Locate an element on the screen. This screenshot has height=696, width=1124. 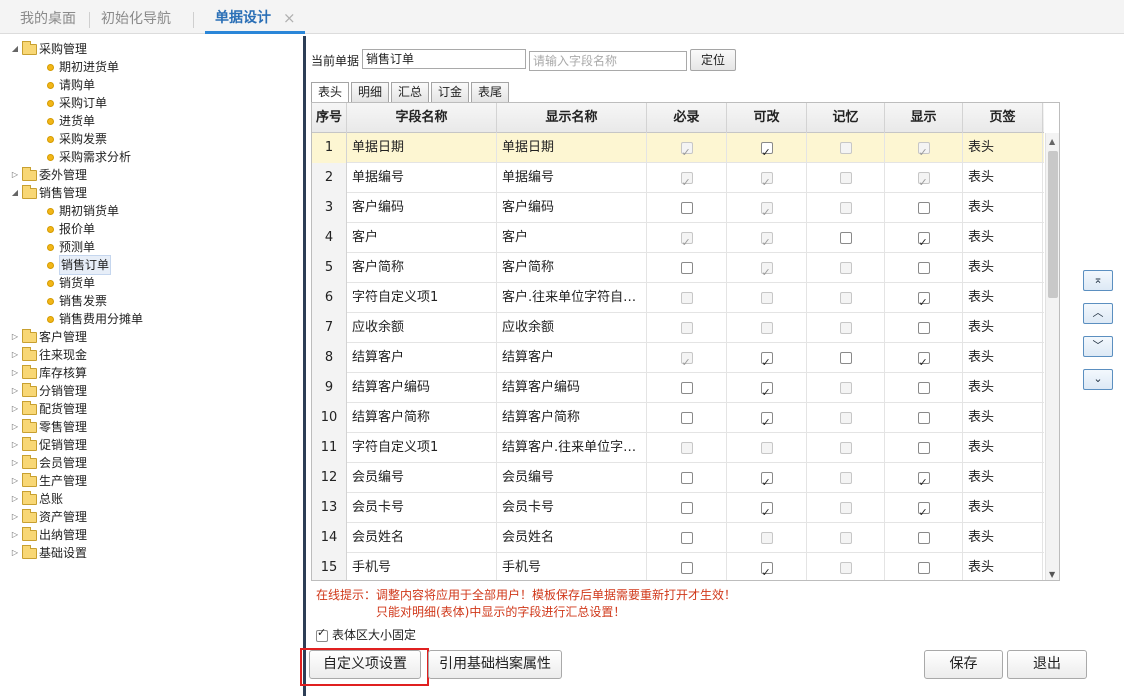
move-down-button: ﹀ is located at coordinates (1098, 346).